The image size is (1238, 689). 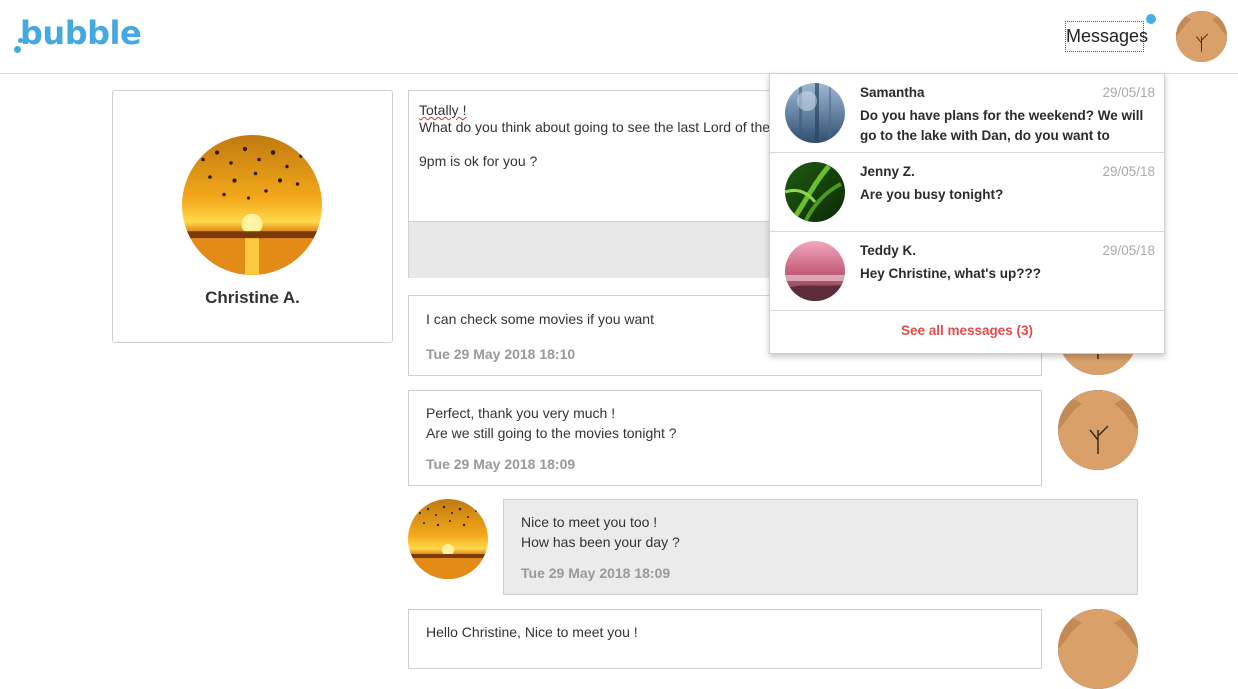 What do you see at coordinates (532, 632) in the screenshot?
I see `message-text: Hello Christine, Nice to meet you !` at bounding box center [532, 632].